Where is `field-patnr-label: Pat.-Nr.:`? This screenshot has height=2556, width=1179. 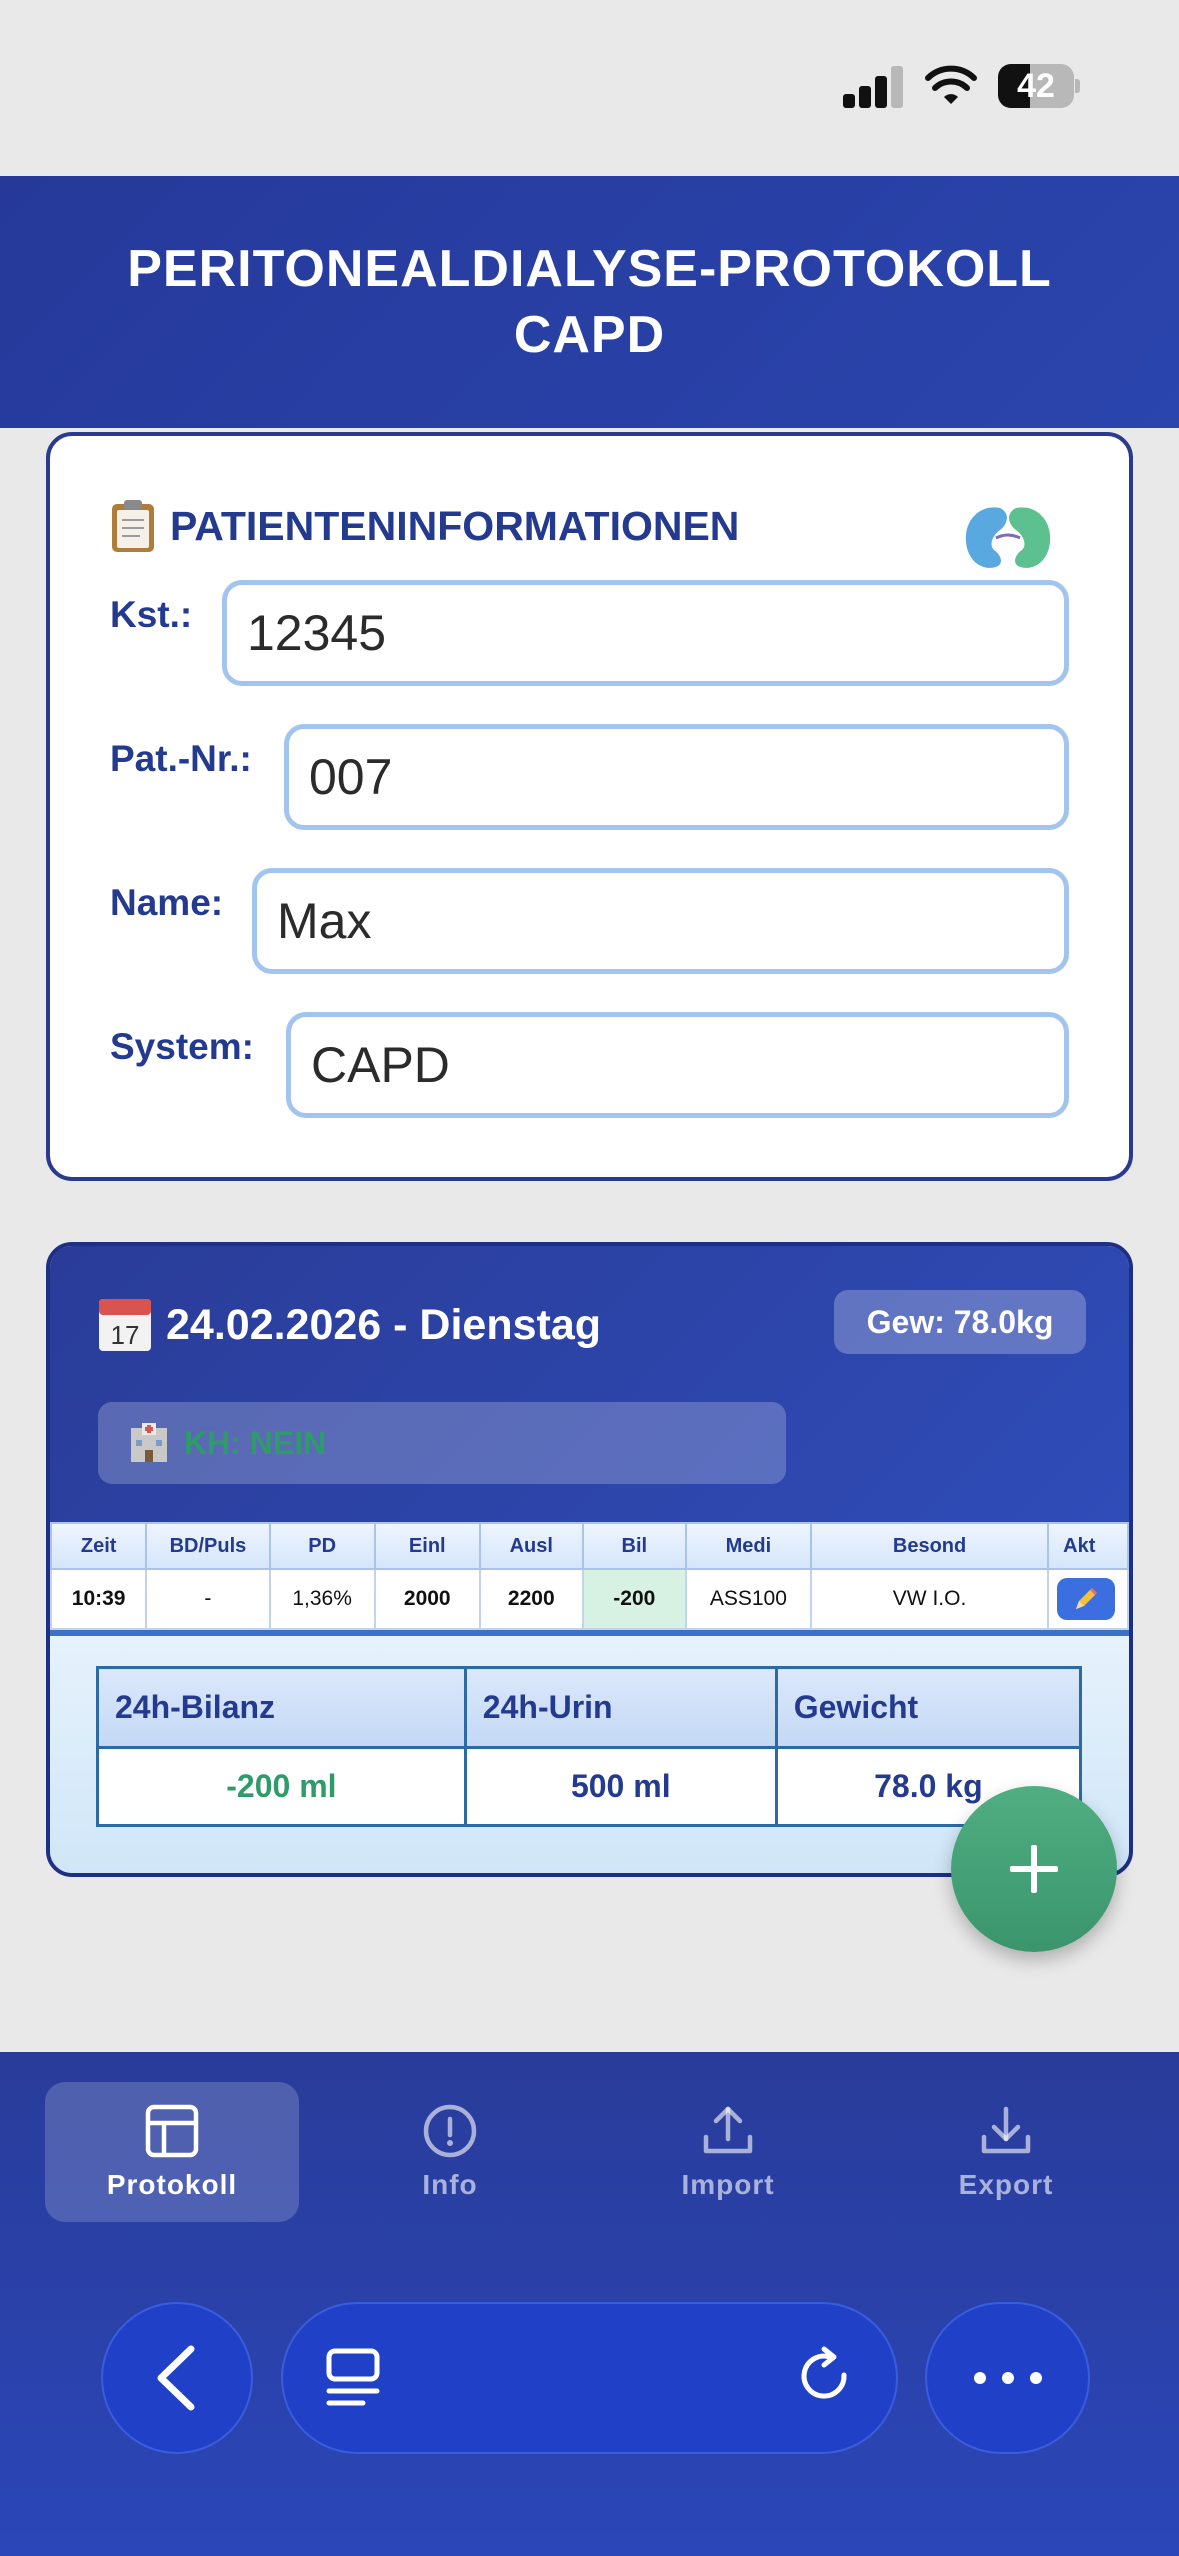 field-patnr-label: Pat.-Nr.: is located at coordinates (181, 758).